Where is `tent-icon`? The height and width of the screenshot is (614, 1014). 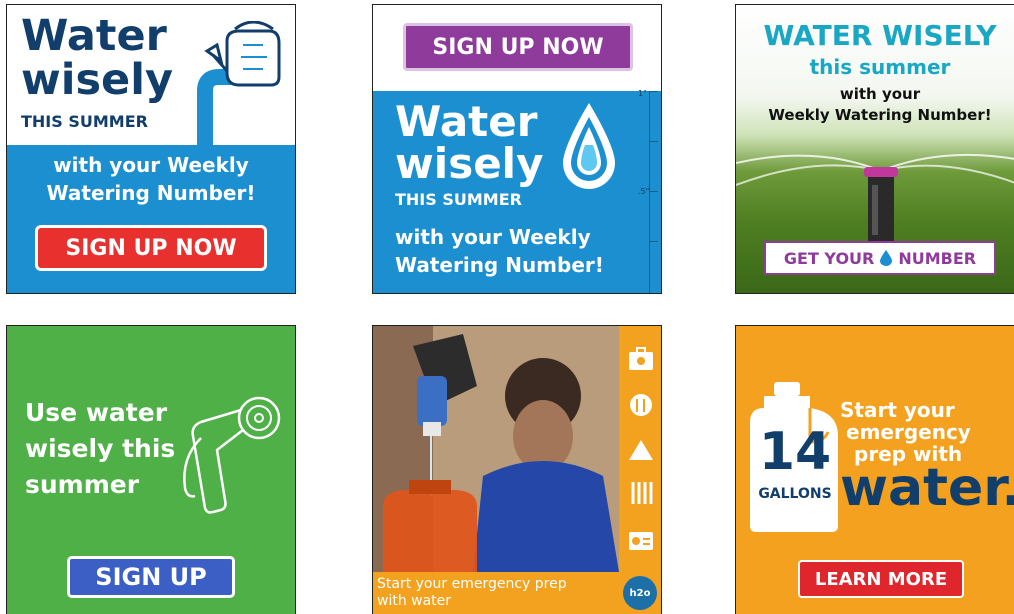 tent-icon is located at coordinates (641, 450).